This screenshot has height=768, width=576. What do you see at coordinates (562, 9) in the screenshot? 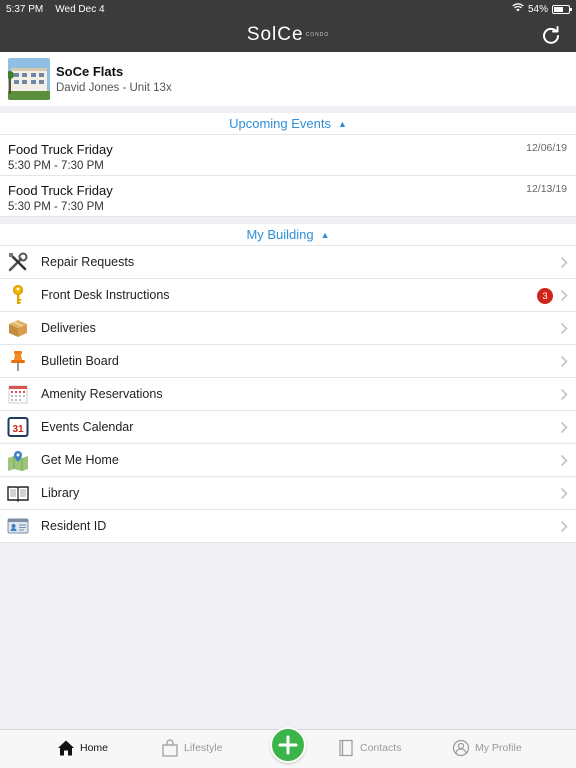
I see `battery-icon` at bounding box center [562, 9].